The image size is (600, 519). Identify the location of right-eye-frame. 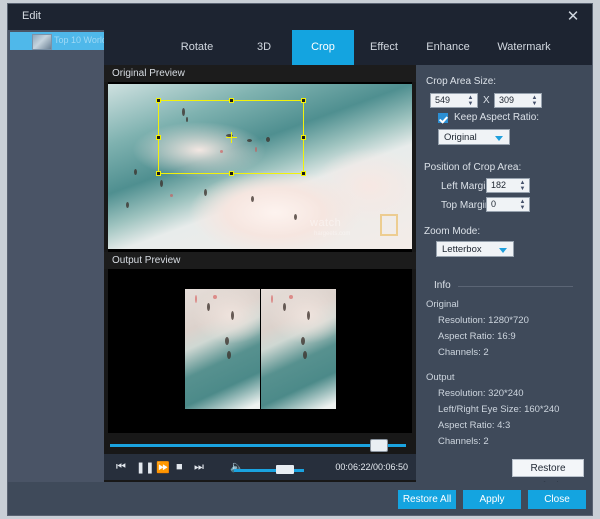
(298, 349).